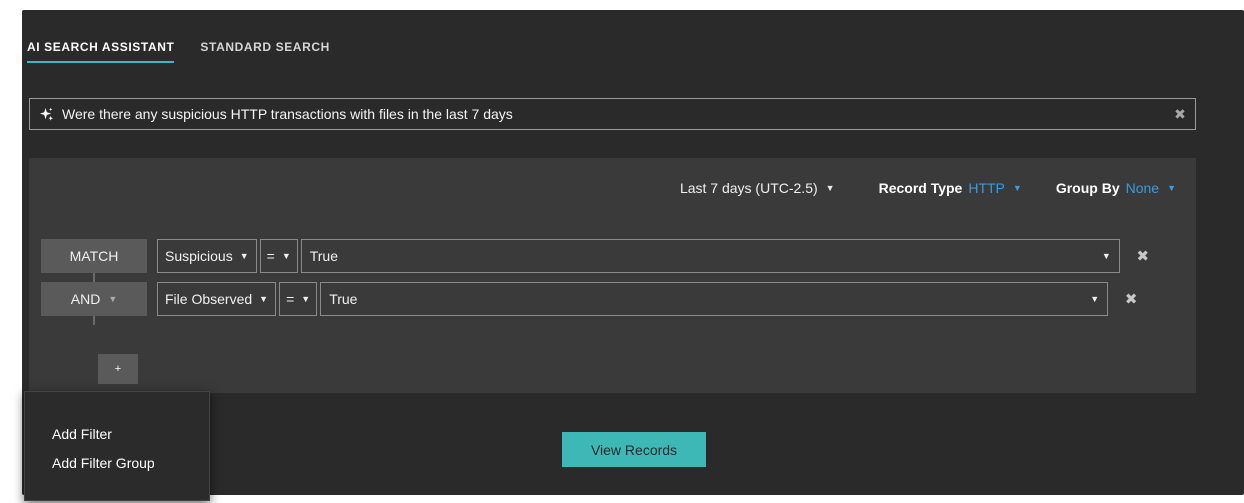 The height and width of the screenshot is (503, 1244). I want to click on operator-label: MATCH, so click(94, 256).